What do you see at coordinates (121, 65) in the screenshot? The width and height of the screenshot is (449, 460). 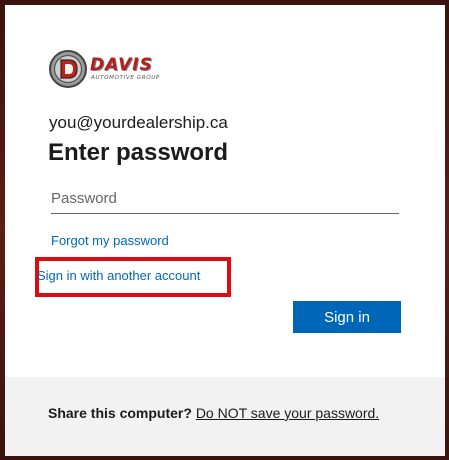 I see `logo-wordmark: DAVIS` at bounding box center [121, 65].